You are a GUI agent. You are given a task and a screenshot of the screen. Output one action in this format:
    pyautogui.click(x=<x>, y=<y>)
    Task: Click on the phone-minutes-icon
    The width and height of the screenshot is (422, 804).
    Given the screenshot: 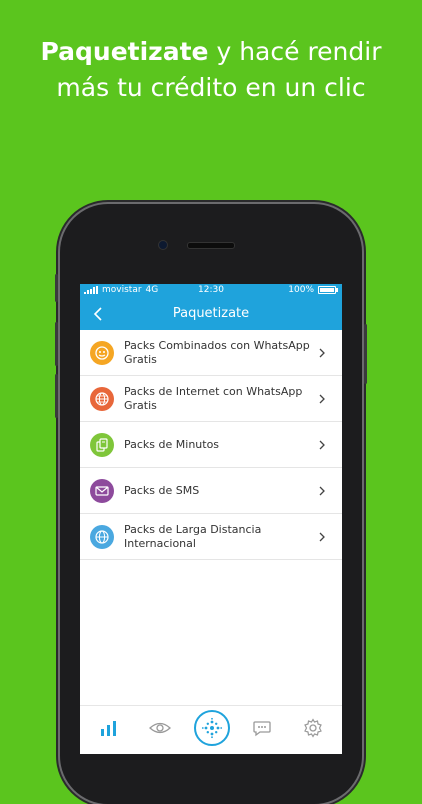 What is the action you would take?
    pyautogui.click(x=102, y=444)
    